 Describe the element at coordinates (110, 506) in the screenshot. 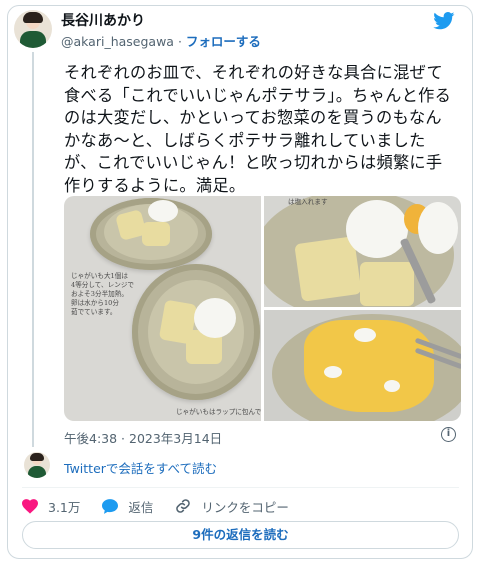

I see `speech-bubble-icon` at that location.